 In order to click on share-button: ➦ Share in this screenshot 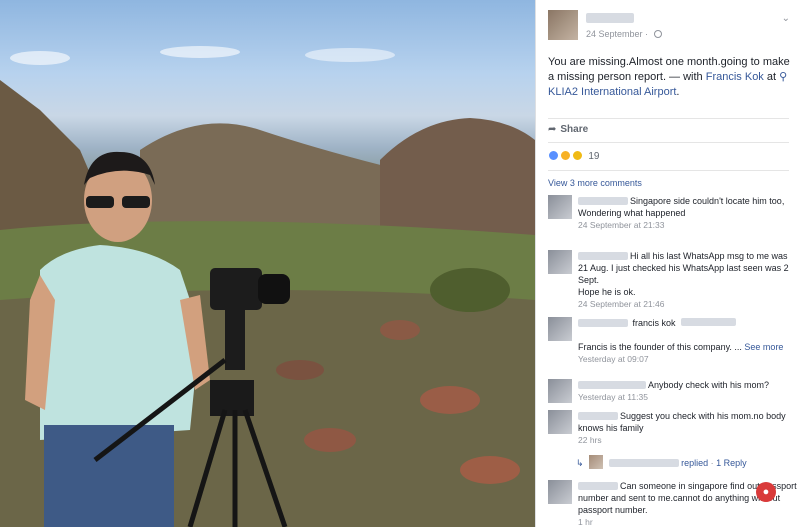, I will do `click(568, 129)`.